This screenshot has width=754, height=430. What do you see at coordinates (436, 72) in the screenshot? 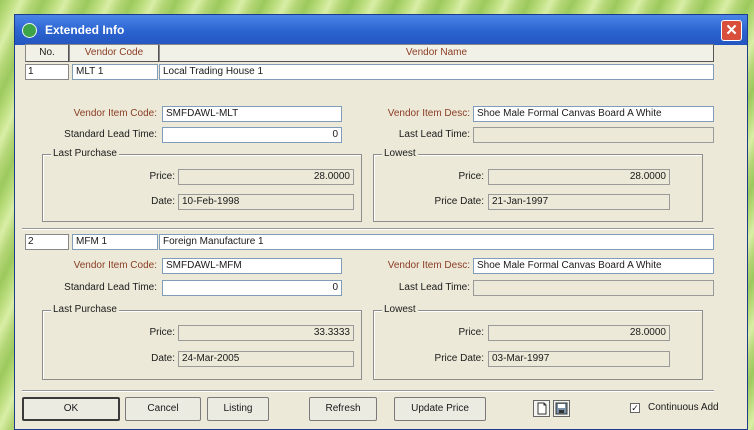
I see `vendor-name-field: Local Trading House 1` at bounding box center [436, 72].